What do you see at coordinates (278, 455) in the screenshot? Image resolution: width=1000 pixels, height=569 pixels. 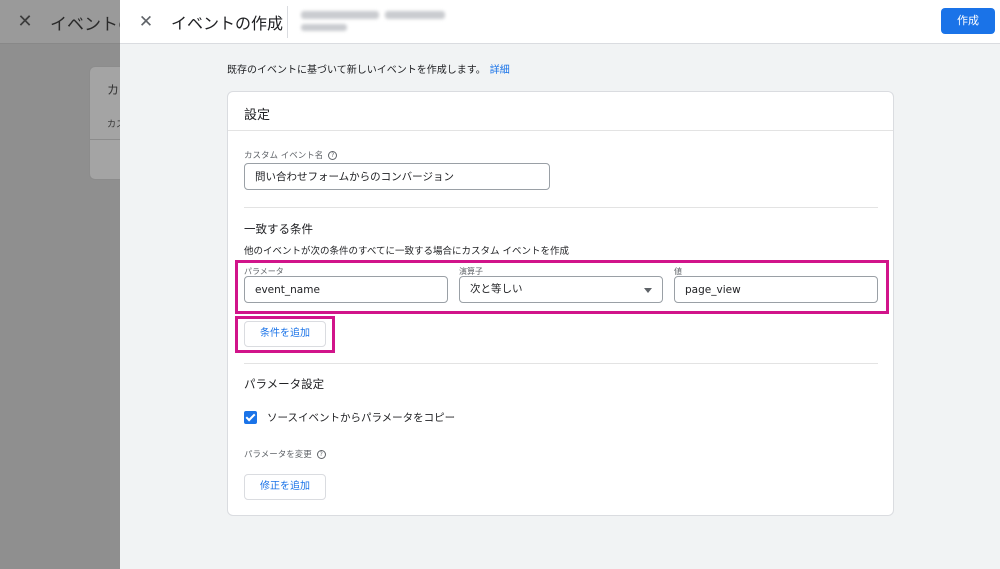 I see `modify-params-label-text: パラメータを変更` at bounding box center [278, 455].